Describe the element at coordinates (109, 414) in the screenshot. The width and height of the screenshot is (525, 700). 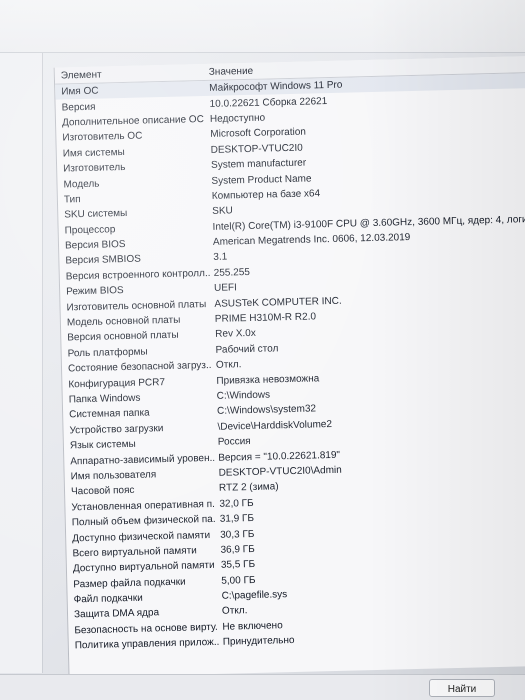
I see `row-name: Системная папка` at that location.